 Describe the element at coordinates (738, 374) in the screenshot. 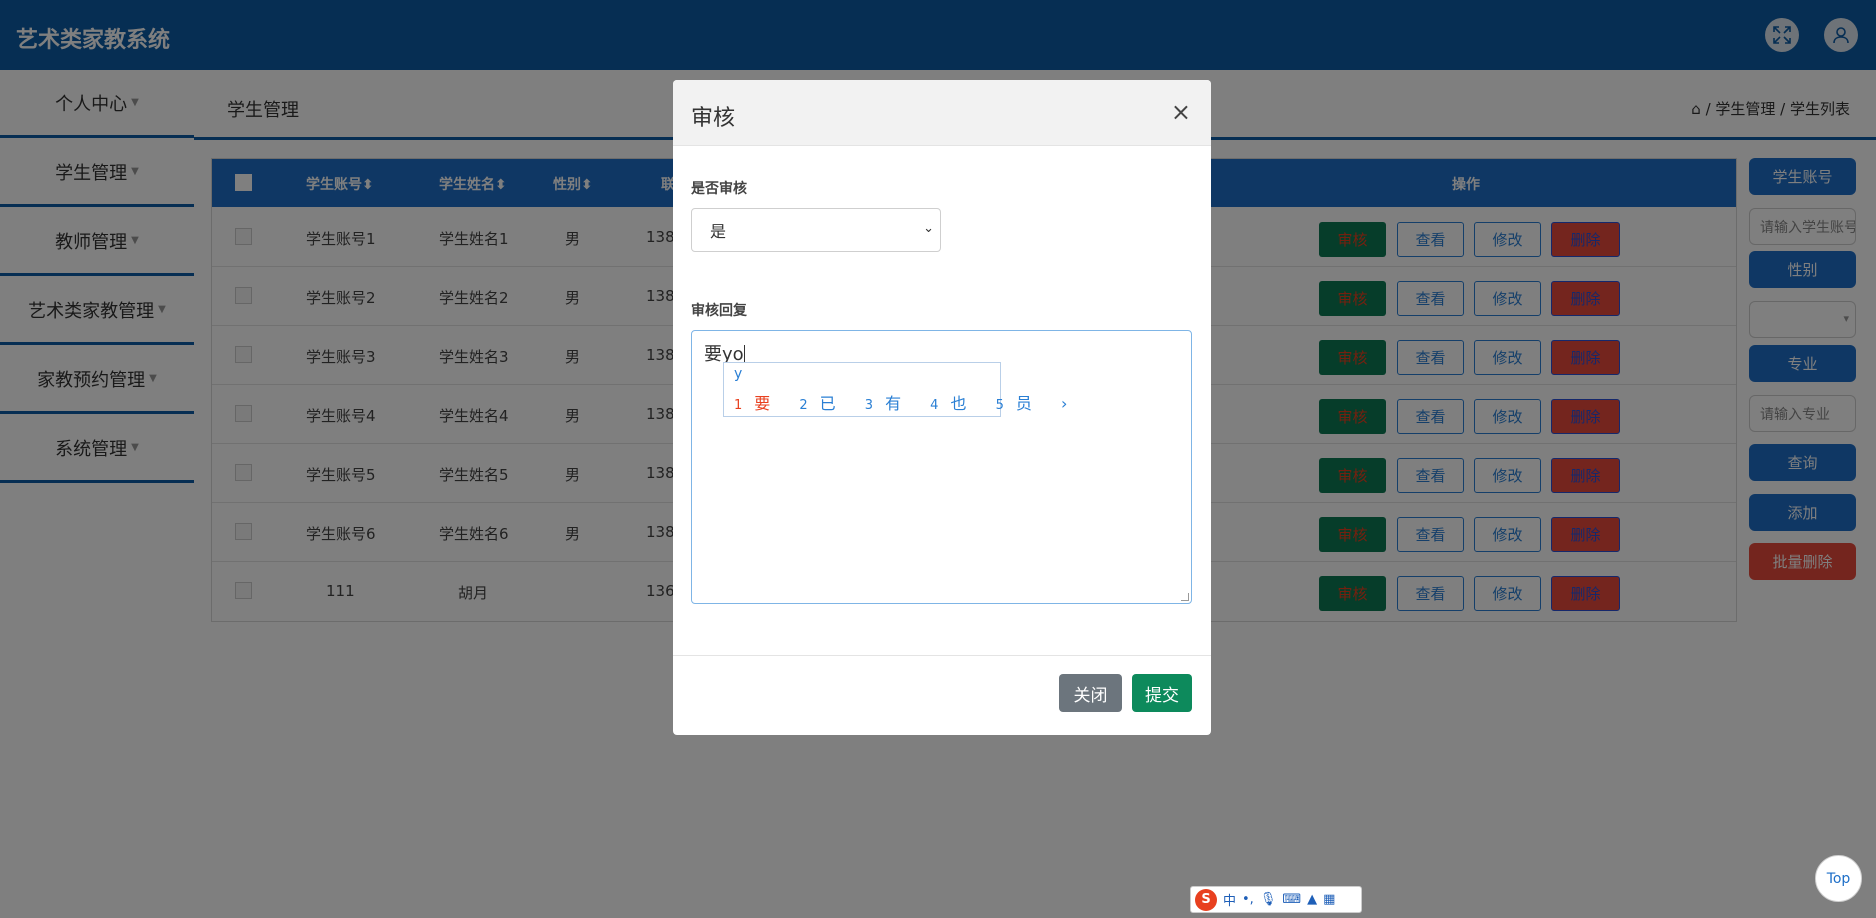

I see `ime-pinyin: y` at that location.